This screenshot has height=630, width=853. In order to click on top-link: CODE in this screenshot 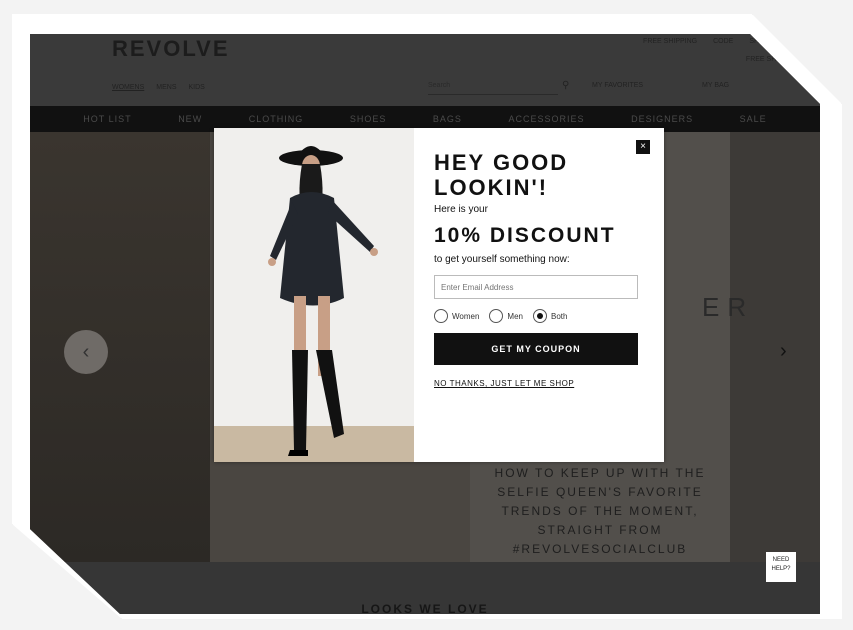, I will do `click(723, 41)`.